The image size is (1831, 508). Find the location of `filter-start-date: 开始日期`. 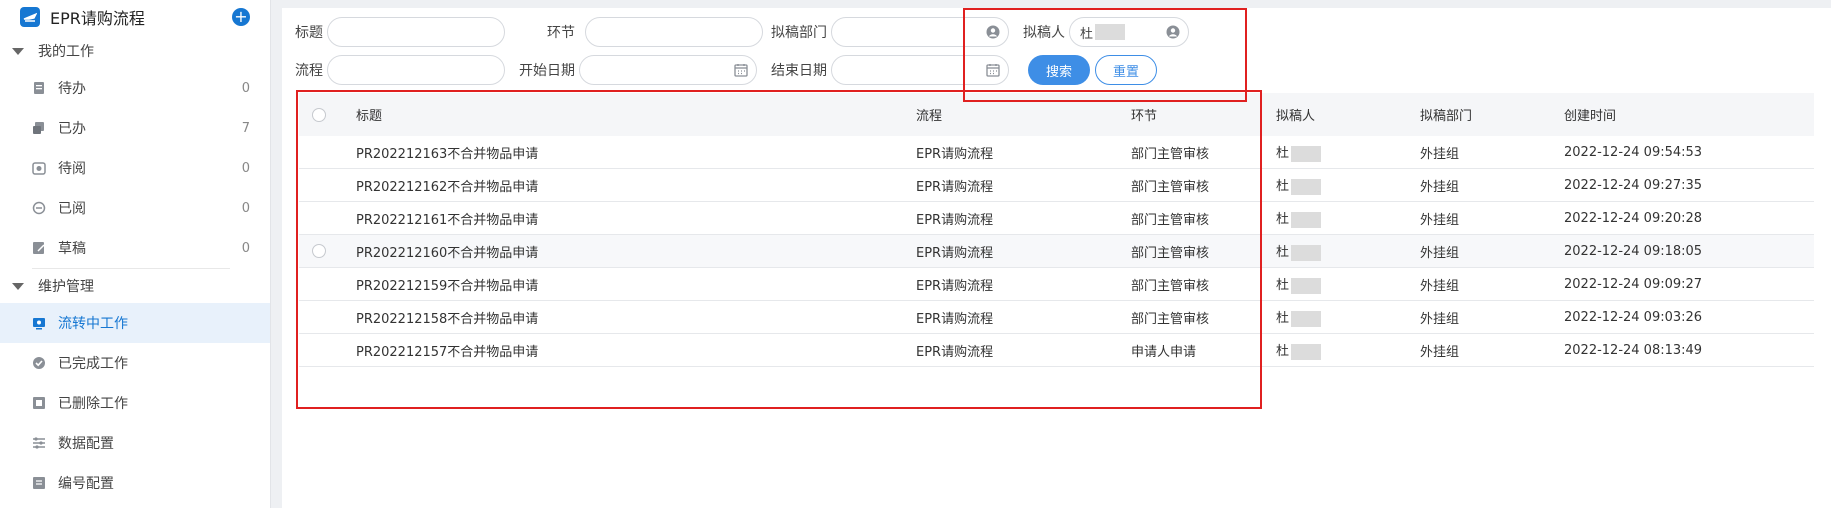

filter-start-date: 开始日期 is located at coordinates (638, 70).